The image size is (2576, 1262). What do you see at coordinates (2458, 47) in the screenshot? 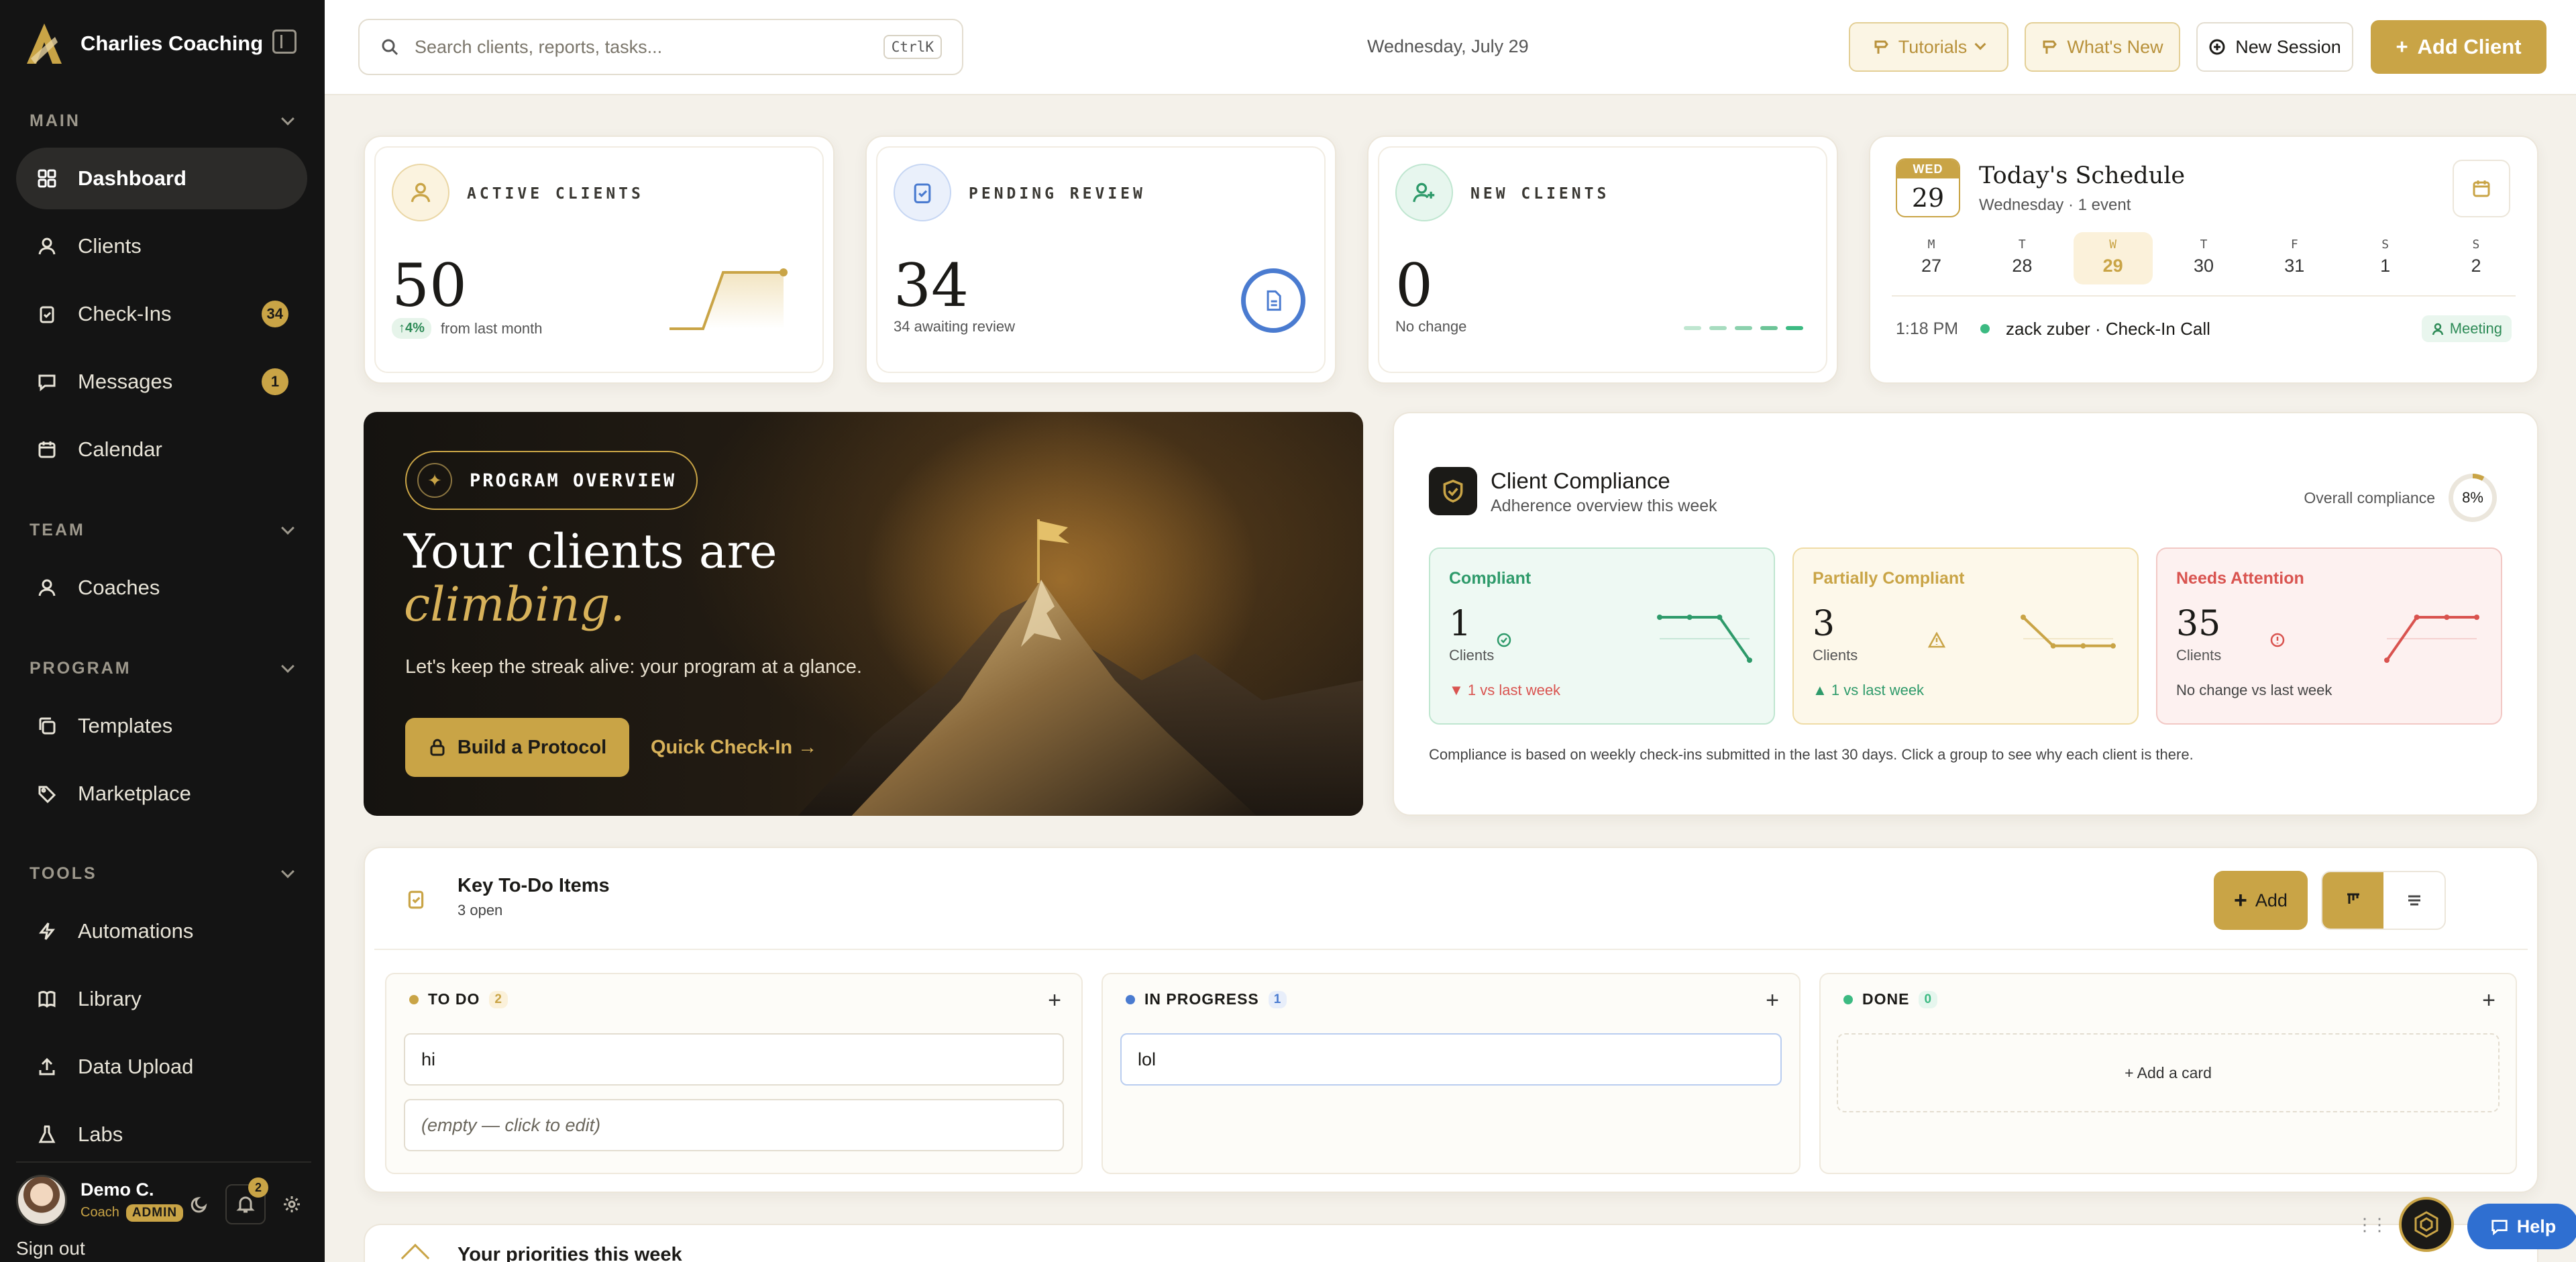
I see `add-client-button: + Add Client` at bounding box center [2458, 47].